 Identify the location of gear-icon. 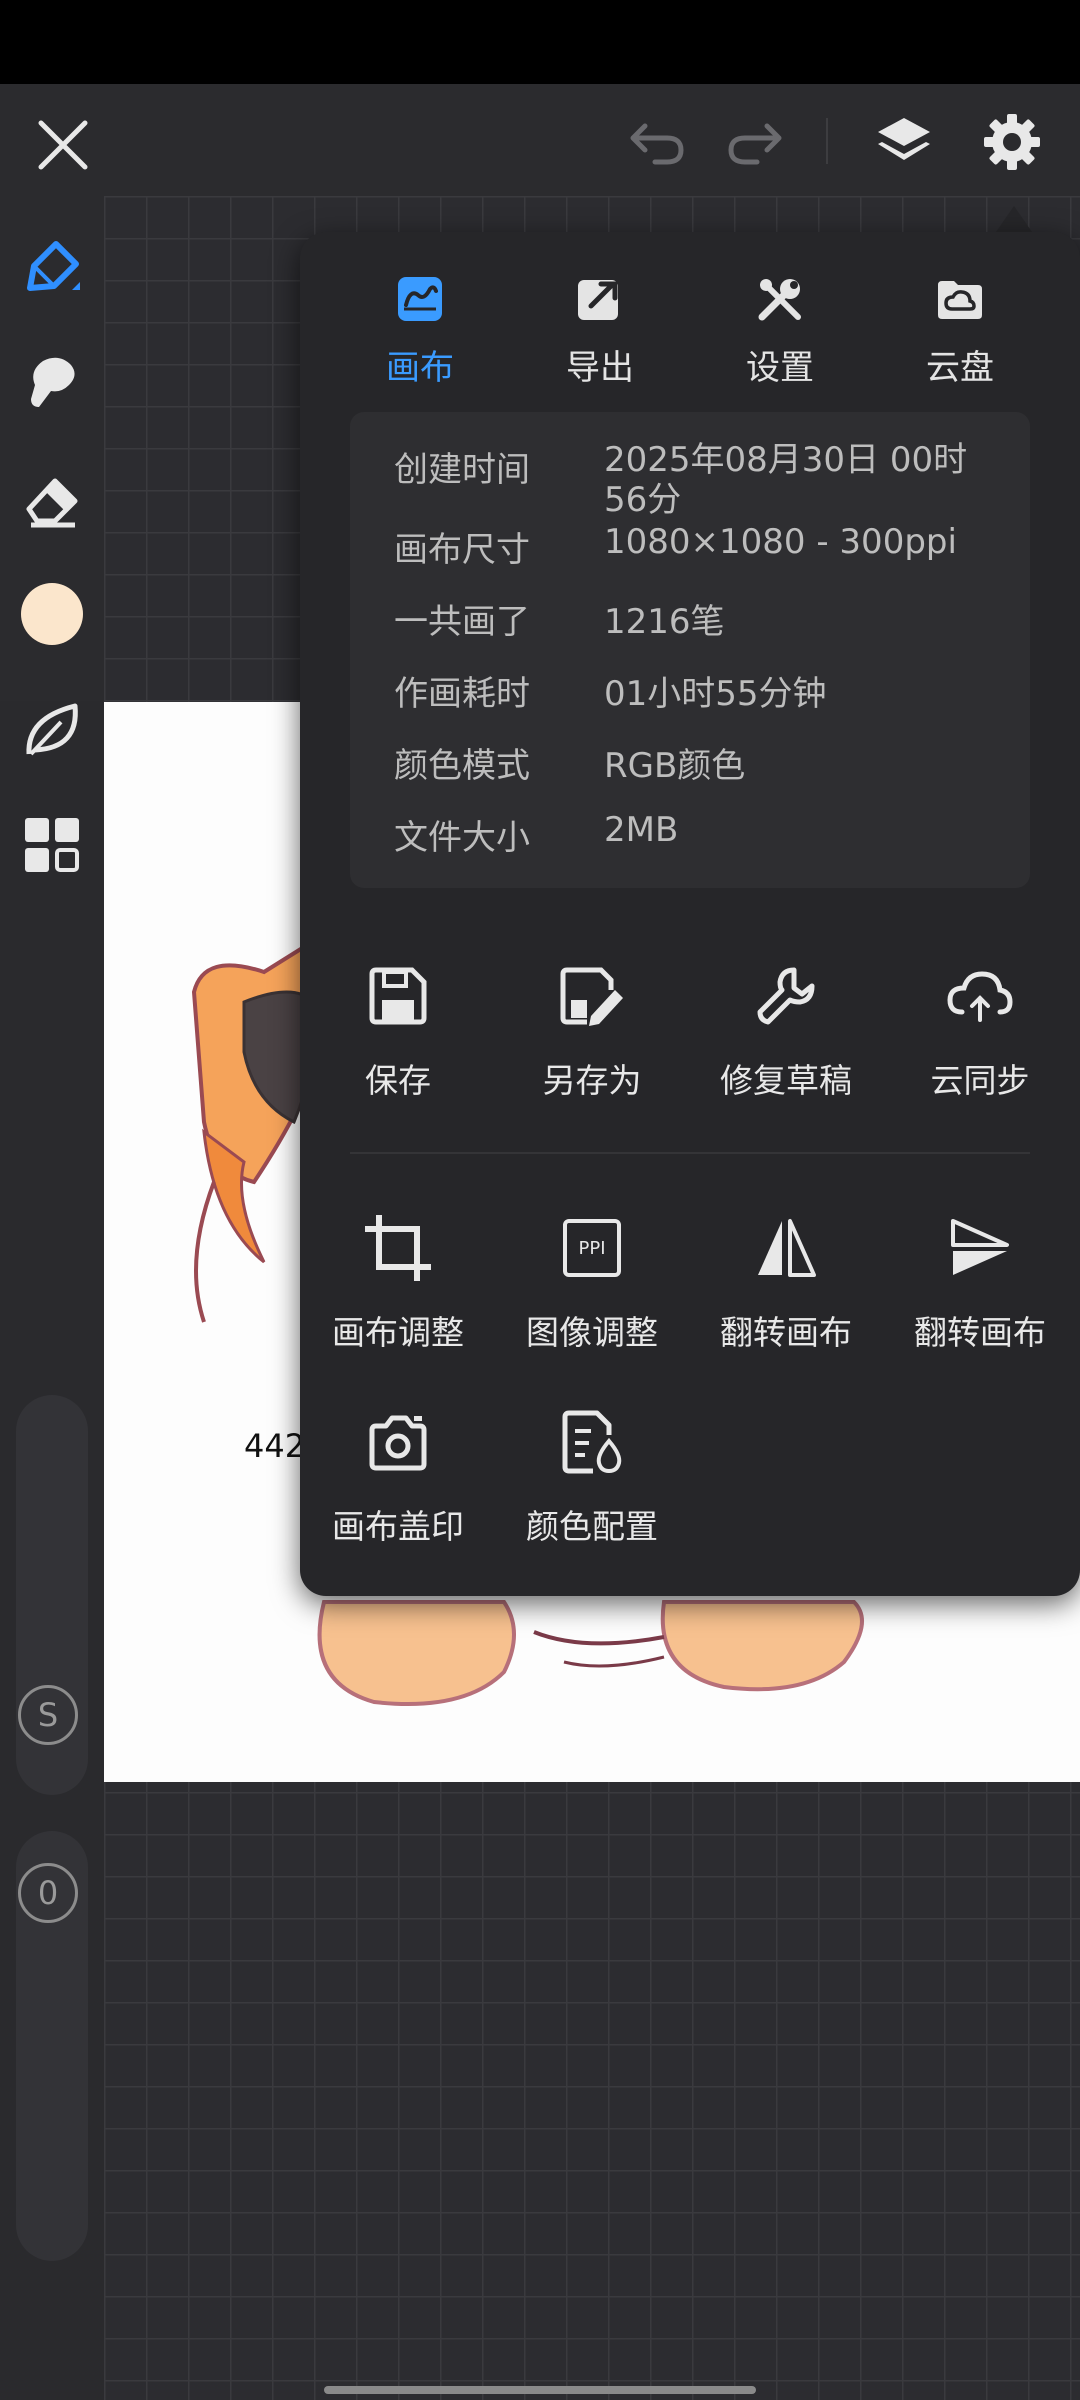
(1012, 142).